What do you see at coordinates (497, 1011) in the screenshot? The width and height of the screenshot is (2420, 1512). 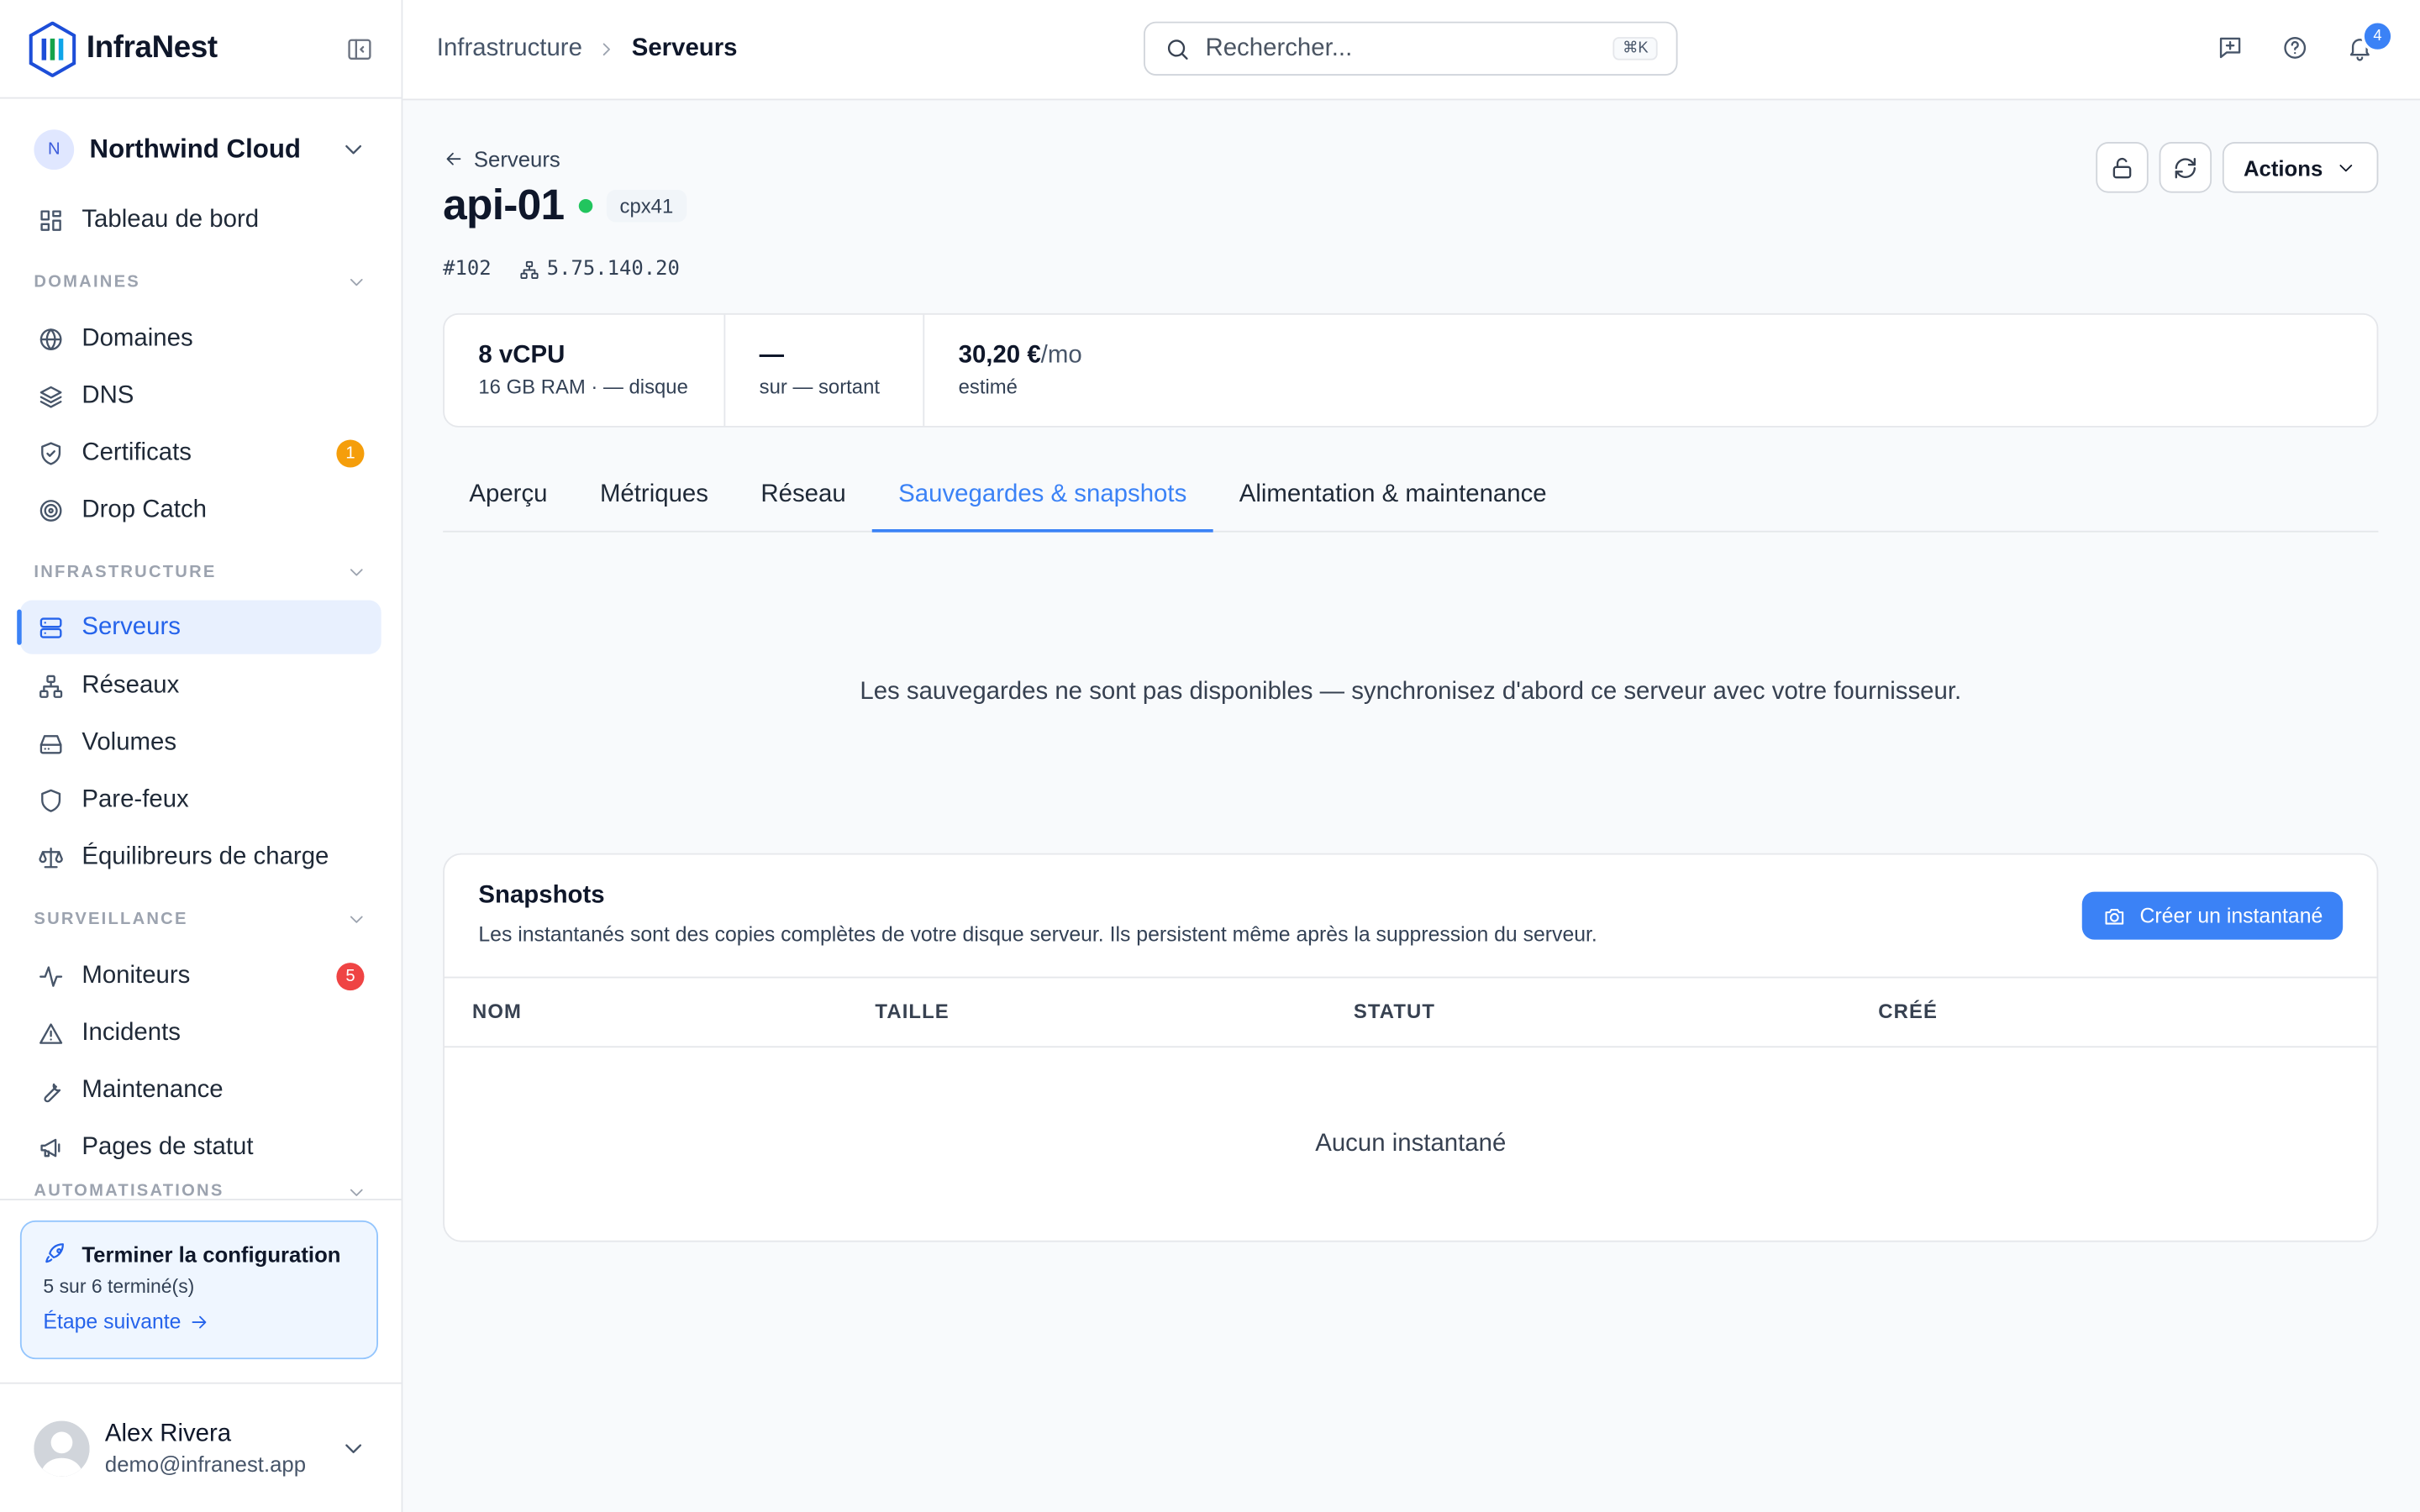 I see `column-header-name: NOM` at bounding box center [497, 1011].